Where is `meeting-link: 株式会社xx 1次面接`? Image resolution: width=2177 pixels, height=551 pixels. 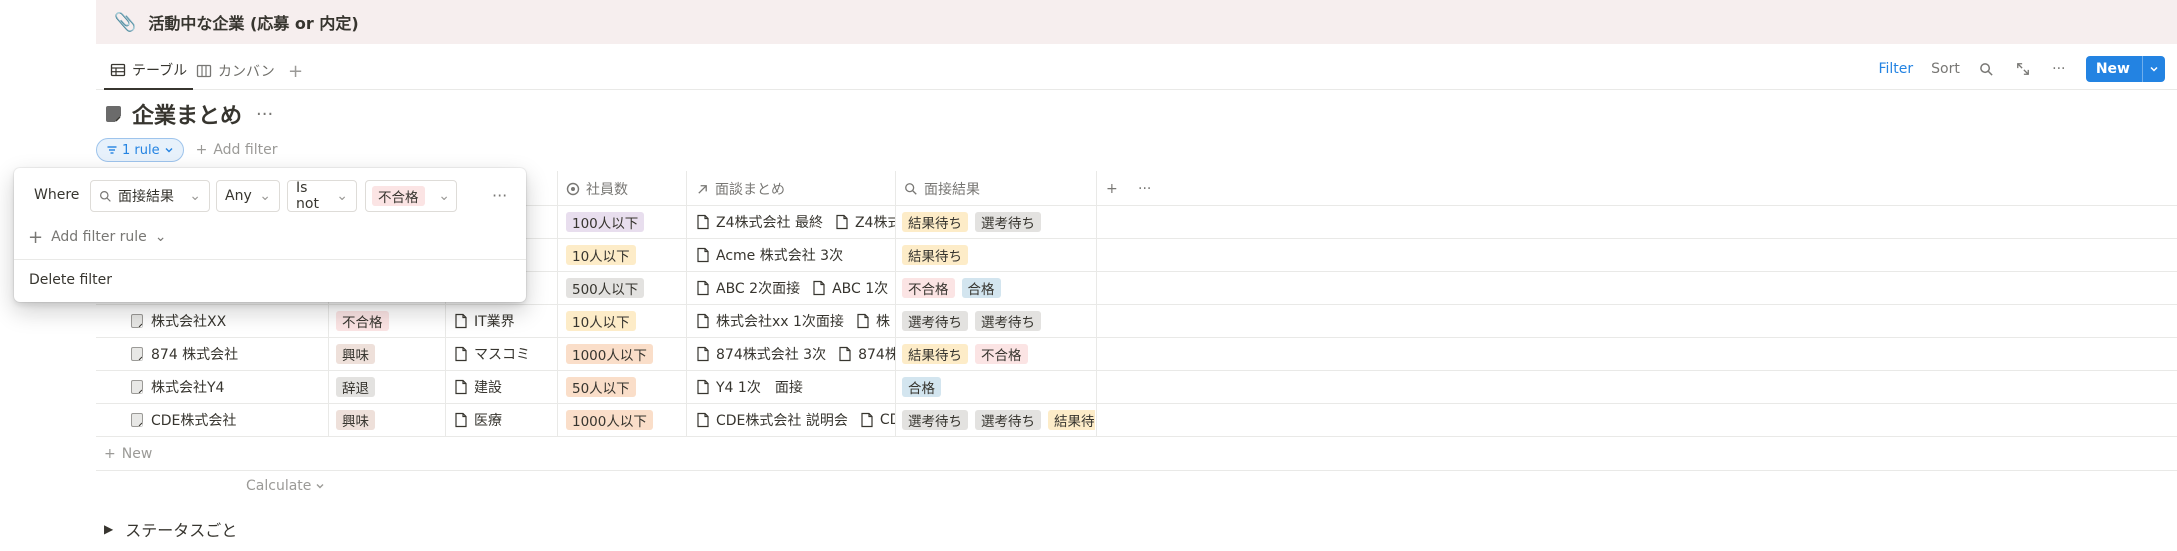
meeting-link: 株式会社xx 1次面接 is located at coordinates (770, 321).